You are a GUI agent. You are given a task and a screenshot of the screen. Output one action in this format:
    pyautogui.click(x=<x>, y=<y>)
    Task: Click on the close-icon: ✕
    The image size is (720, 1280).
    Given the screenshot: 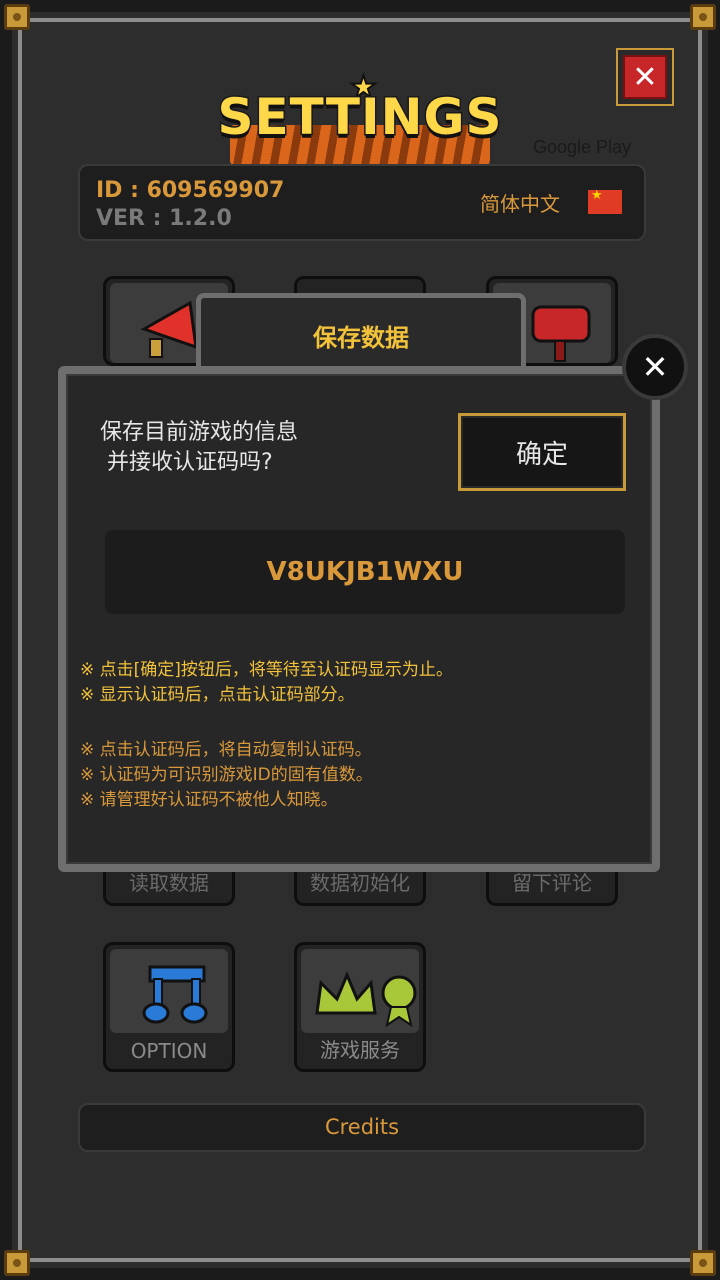 What is the action you would take?
    pyautogui.click(x=645, y=77)
    